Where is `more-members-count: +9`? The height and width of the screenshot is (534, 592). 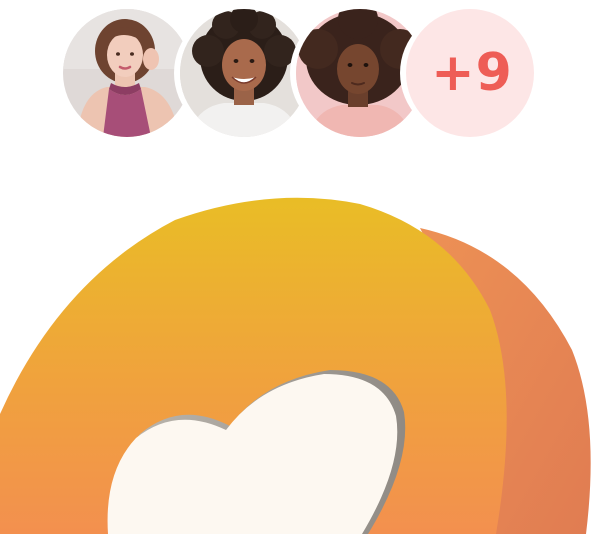
more-members-count: +9 is located at coordinates (470, 73).